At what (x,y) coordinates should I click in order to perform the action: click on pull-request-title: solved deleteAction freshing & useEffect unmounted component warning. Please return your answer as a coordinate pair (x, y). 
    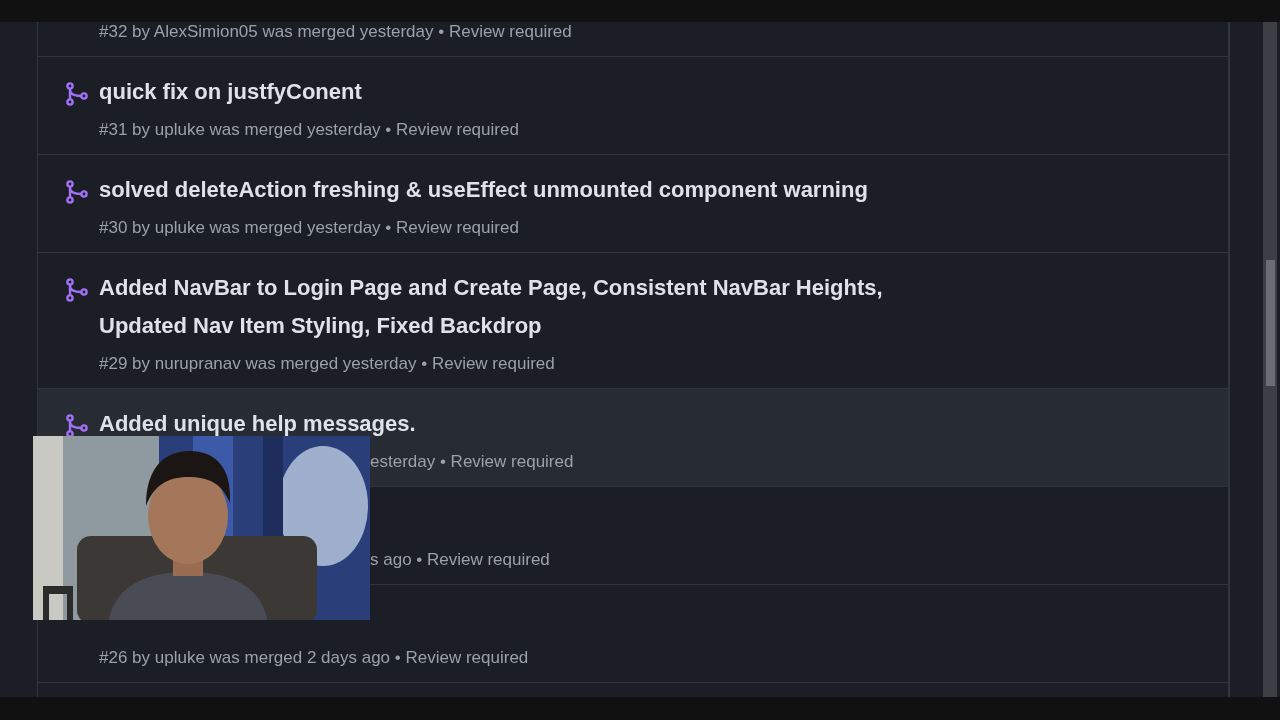
    Looking at the image, I should click on (483, 190).